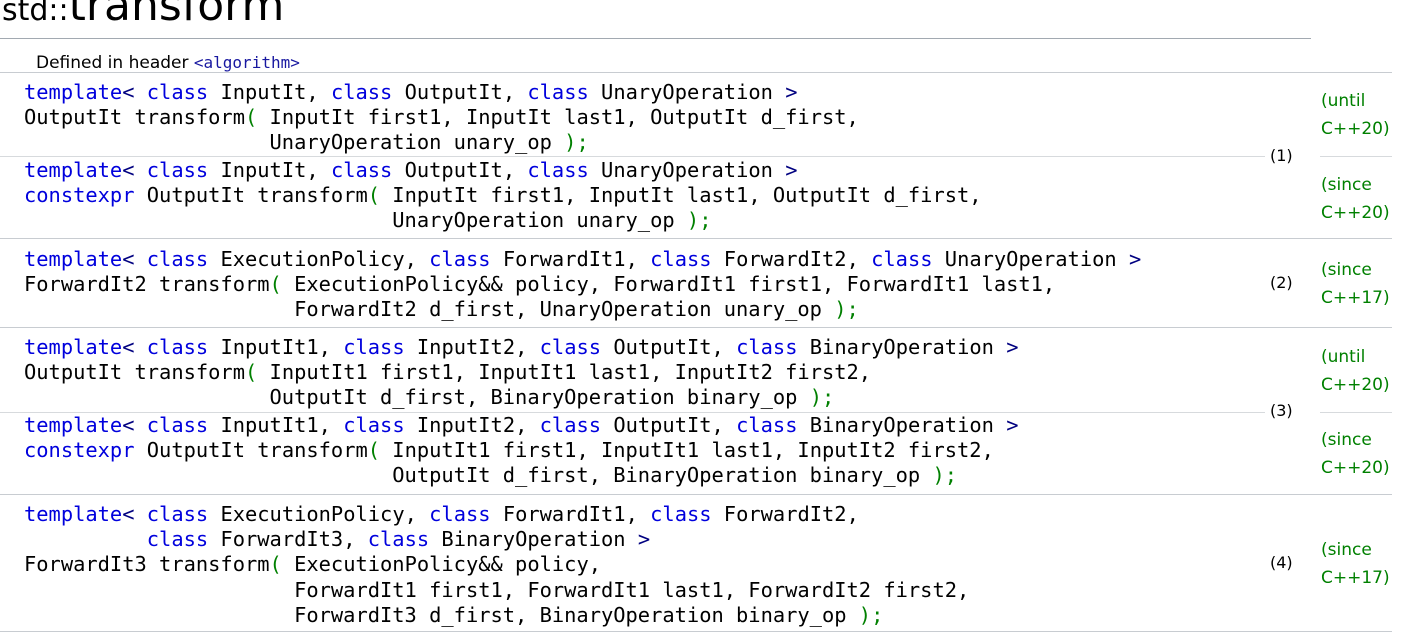 This screenshot has width=1404, height=637. Describe the element at coordinates (1355, 371) in the screenshot. I see `std-badge-3a: (until C++20)` at that location.